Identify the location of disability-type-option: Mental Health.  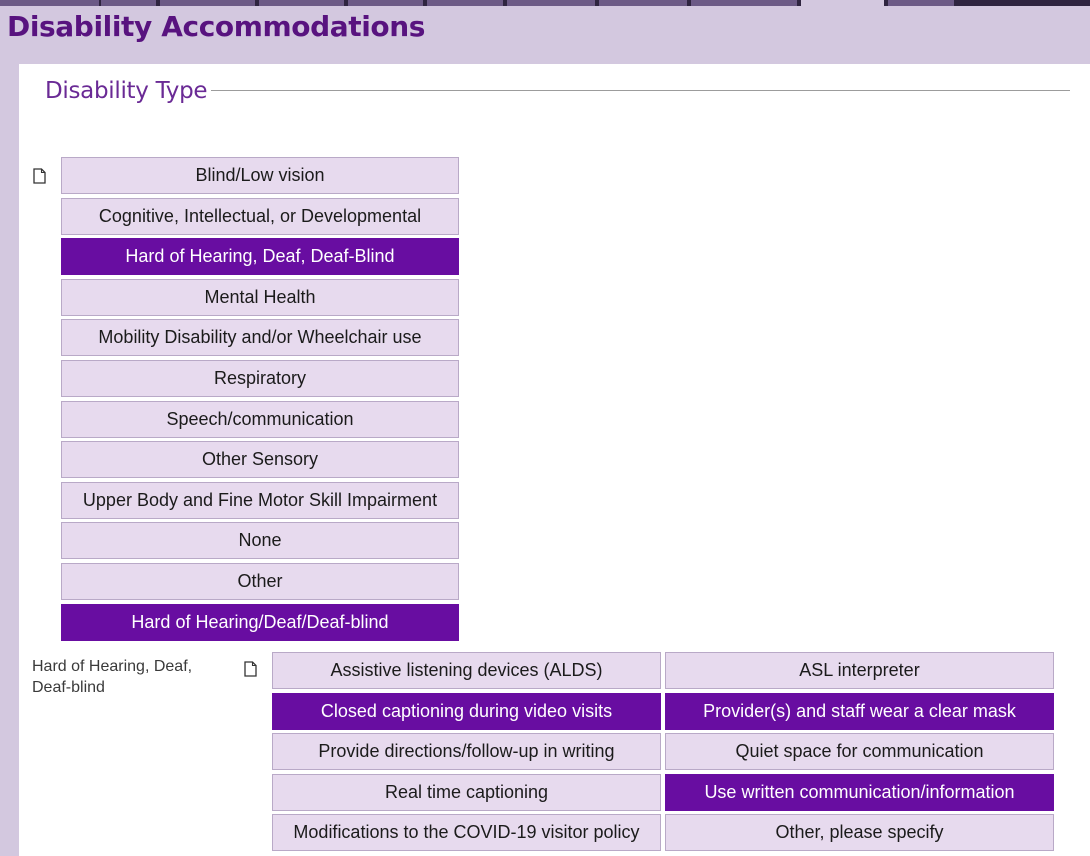
(260, 297).